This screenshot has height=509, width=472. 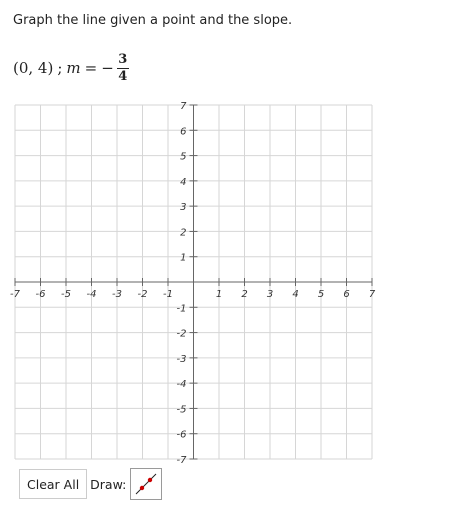 What do you see at coordinates (182, 359) in the screenshot?
I see `y-tick-label: -3` at bounding box center [182, 359].